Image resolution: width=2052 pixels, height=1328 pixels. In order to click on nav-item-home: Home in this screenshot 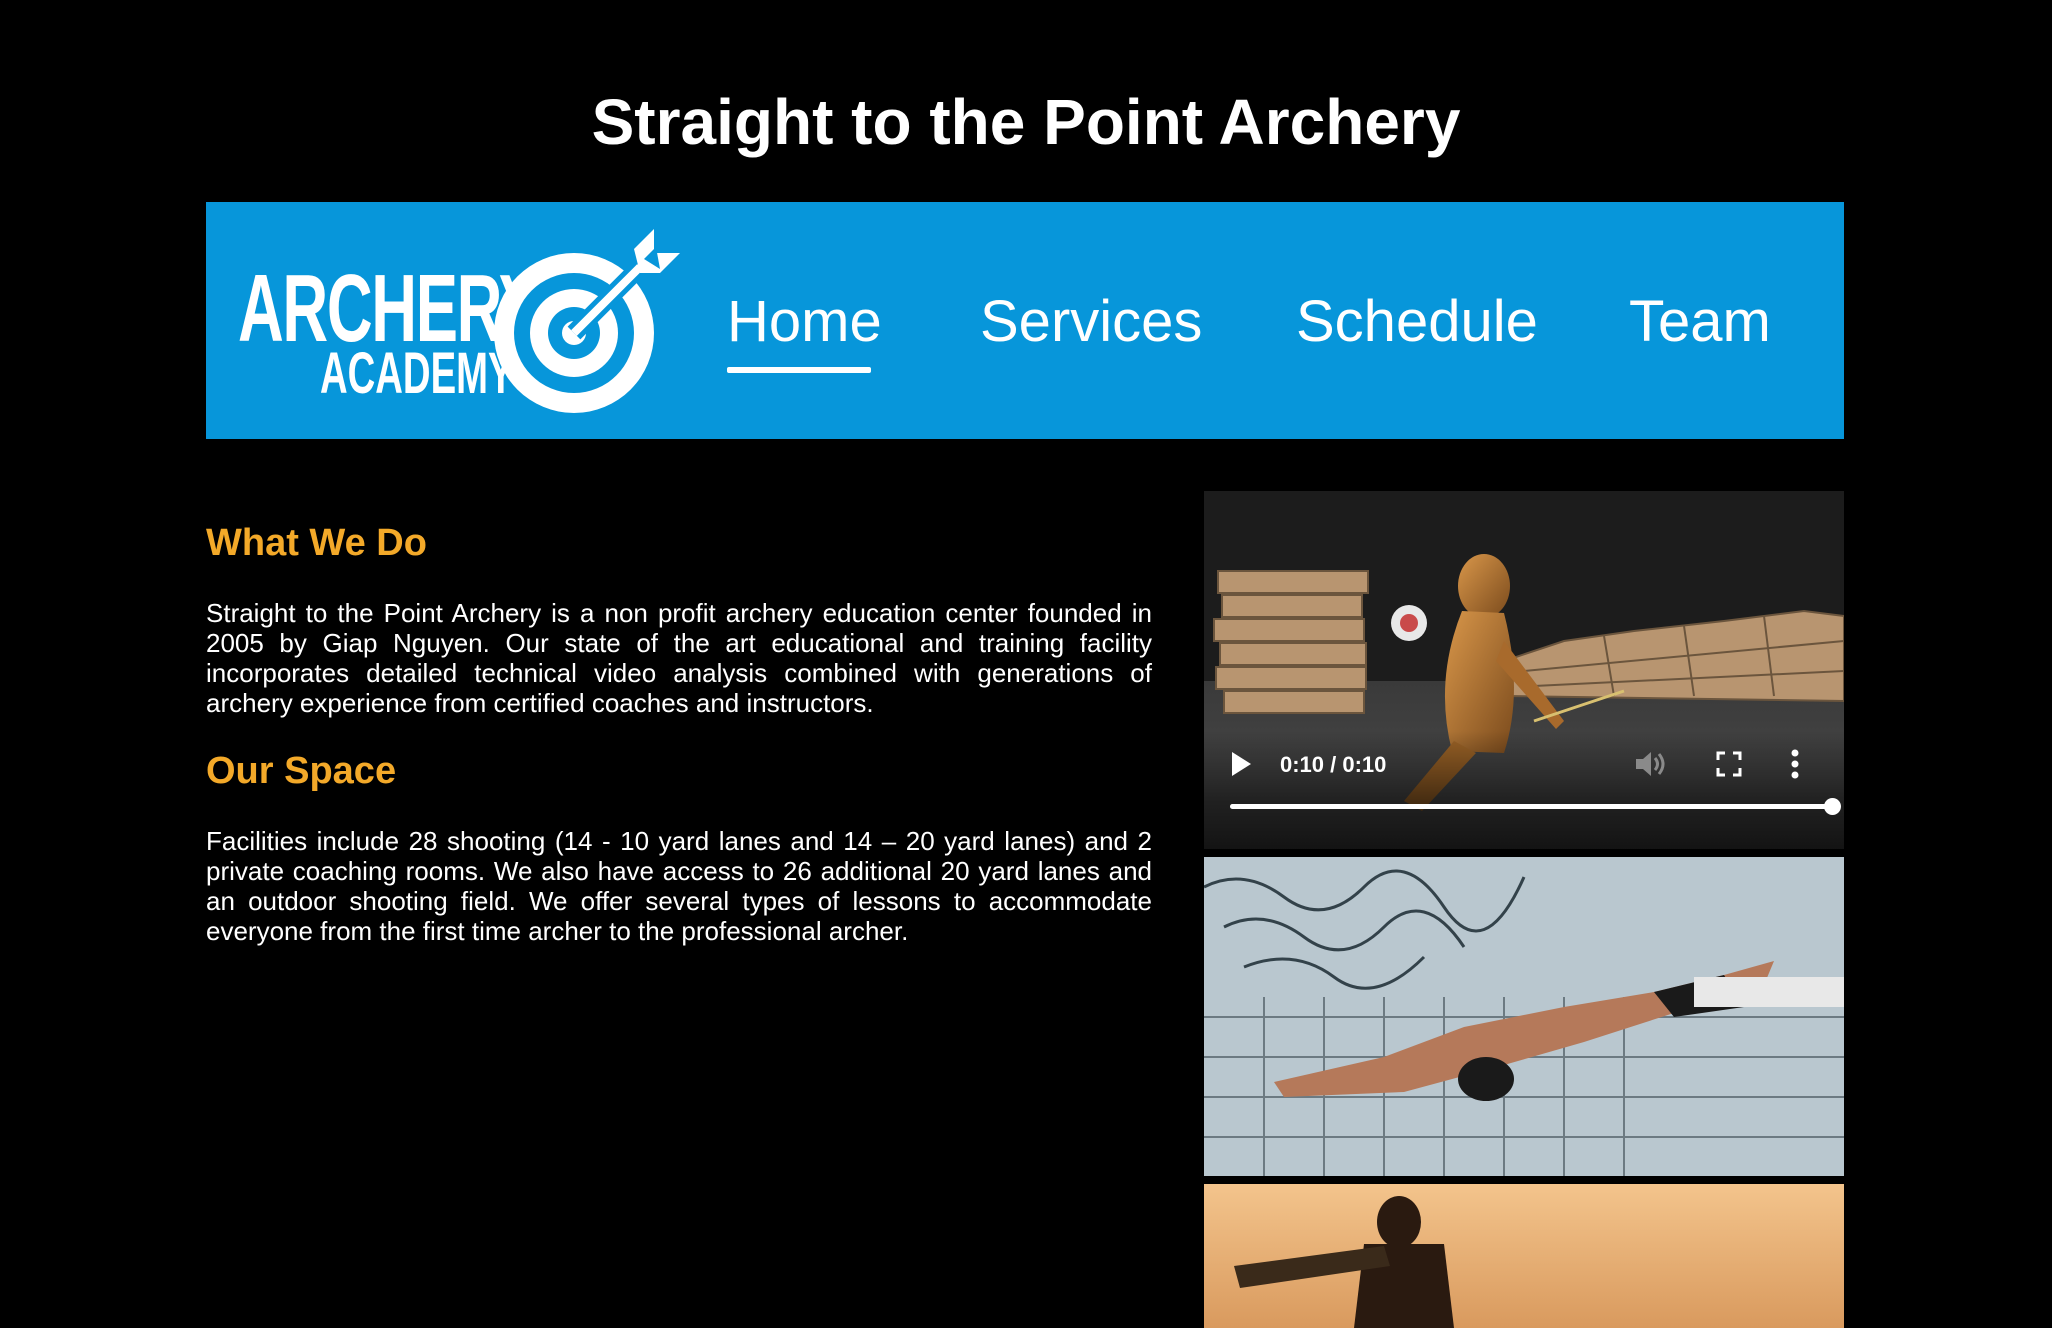, I will do `click(804, 322)`.